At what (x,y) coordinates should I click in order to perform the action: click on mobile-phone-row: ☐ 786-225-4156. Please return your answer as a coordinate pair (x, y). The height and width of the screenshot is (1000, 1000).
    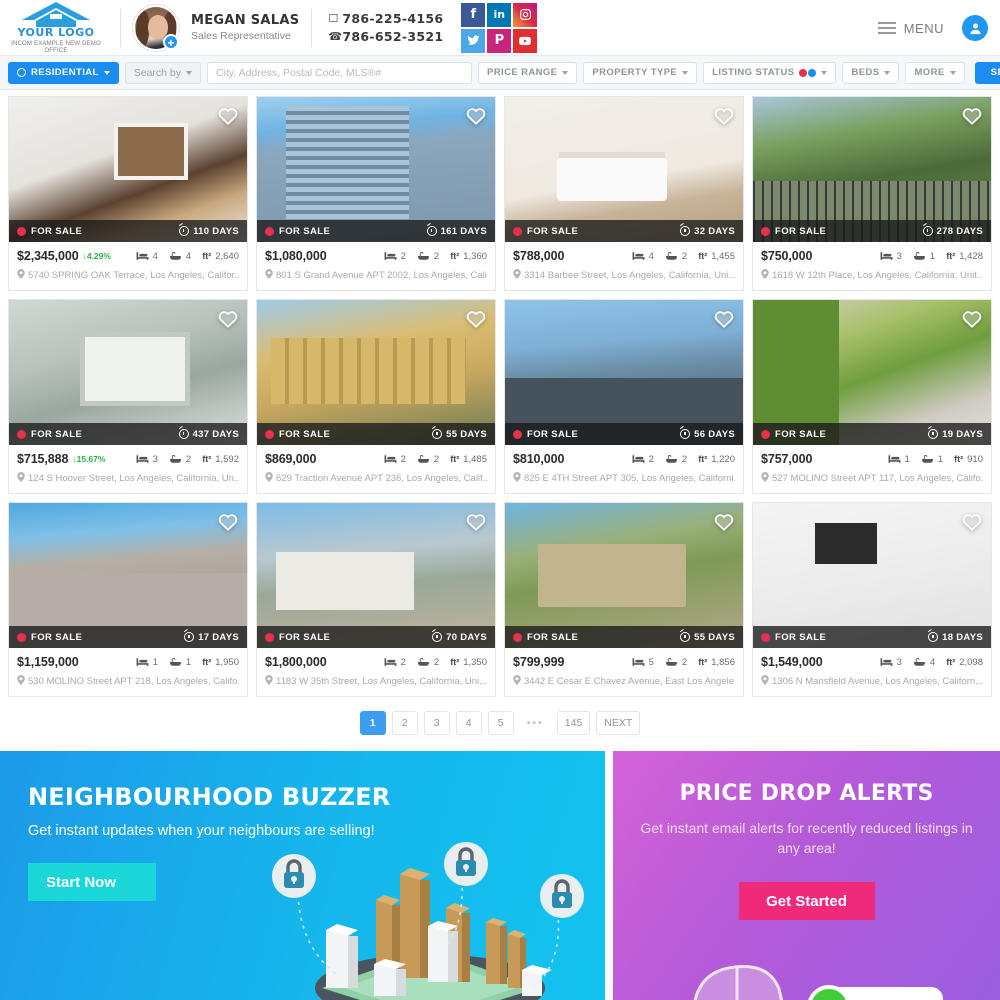
    Looking at the image, I should click on (385, 18).